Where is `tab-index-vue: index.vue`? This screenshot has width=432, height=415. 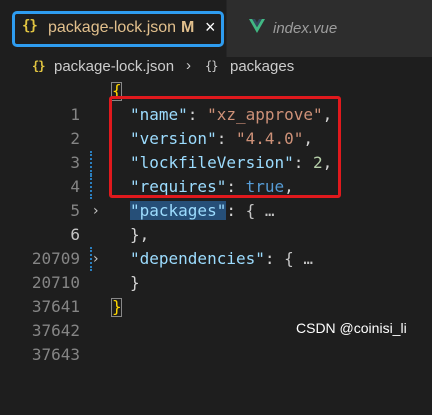 tab-index-vue: index.vue is located at coordinates (329, 28).